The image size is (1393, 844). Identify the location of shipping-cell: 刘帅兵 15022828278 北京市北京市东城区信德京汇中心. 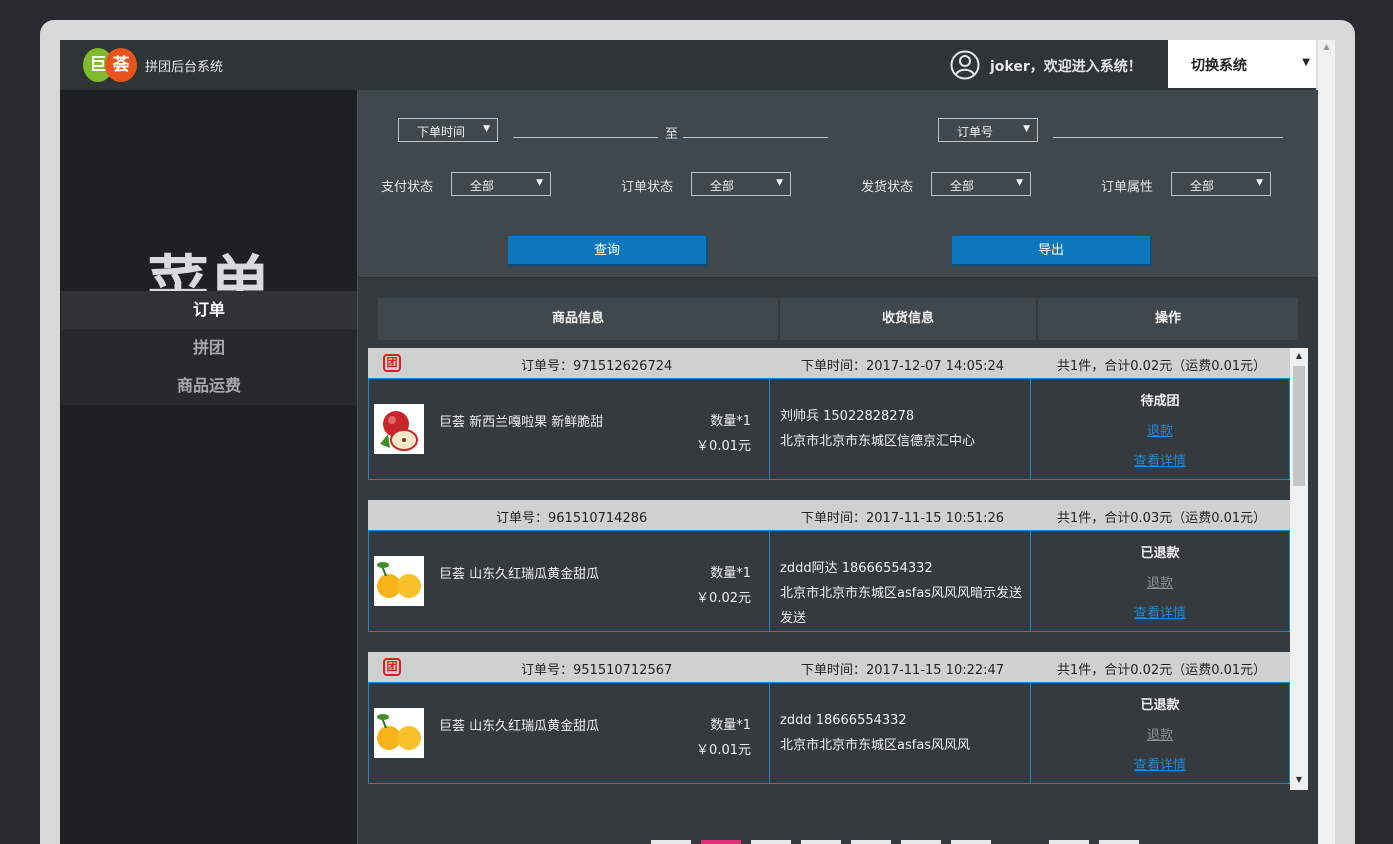
(900, 429).